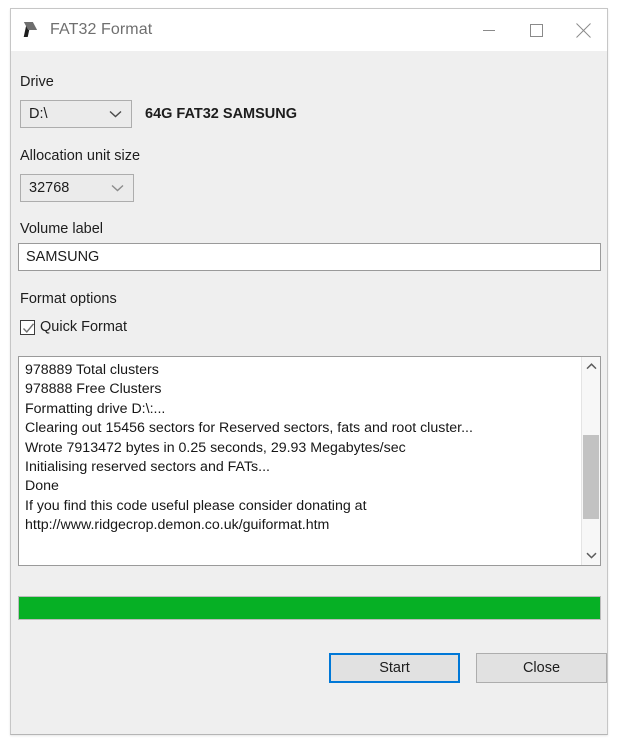  Describe the element at coordinates (84, 327) in the screenshot. I see `quick-format-label: Quick Format` at that location.